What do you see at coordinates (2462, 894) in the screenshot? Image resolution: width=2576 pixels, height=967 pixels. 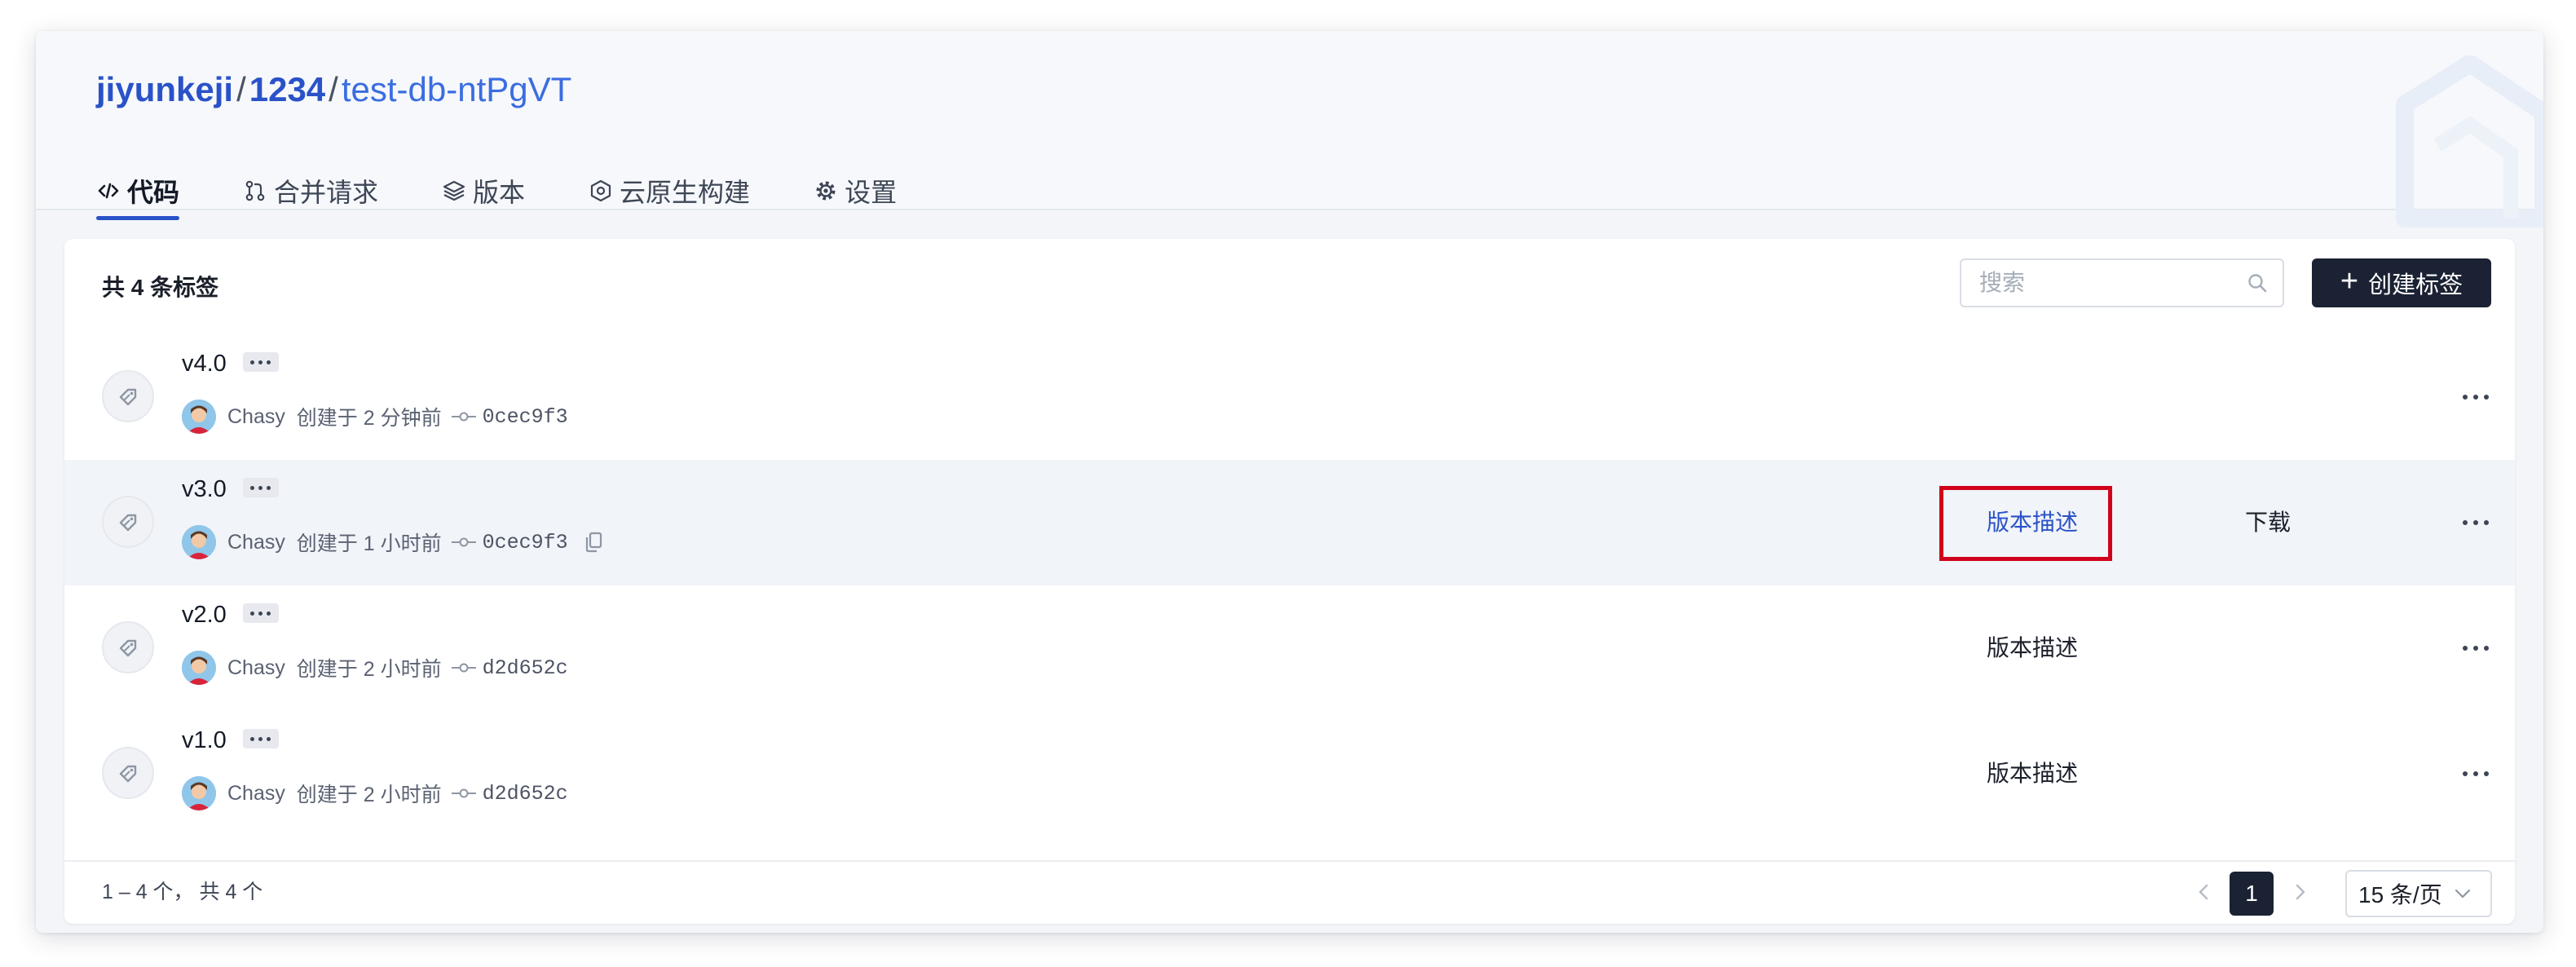 I see `chevron-down-icon` at bounding box center [2462, 894].